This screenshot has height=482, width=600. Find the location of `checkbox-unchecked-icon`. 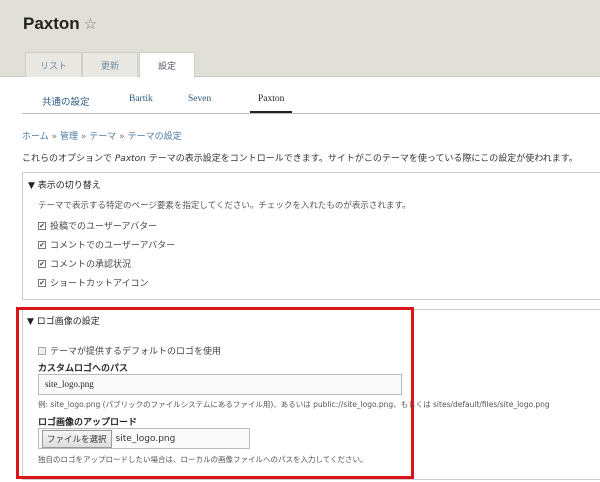

checkbox-unchecked-icon is located at coordinates (42, 350).